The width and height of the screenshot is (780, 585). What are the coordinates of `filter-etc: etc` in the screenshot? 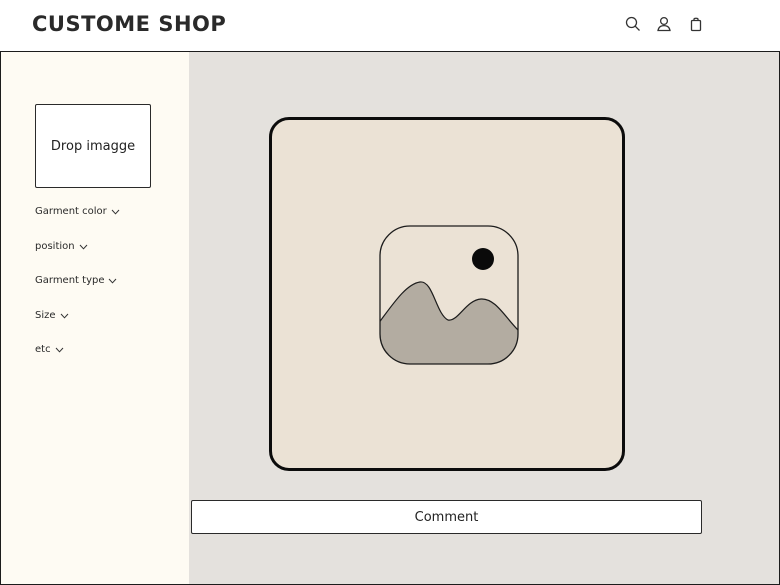 It's located at (49, 349).